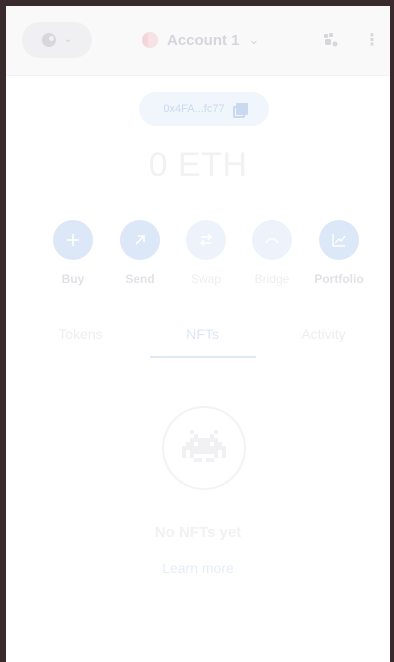 The width and height of the screenshot is (394, 662). What do you see at coordinates (240, 110) in the screenshot?
I see `copy-icon` at bounding box center [240, 110].